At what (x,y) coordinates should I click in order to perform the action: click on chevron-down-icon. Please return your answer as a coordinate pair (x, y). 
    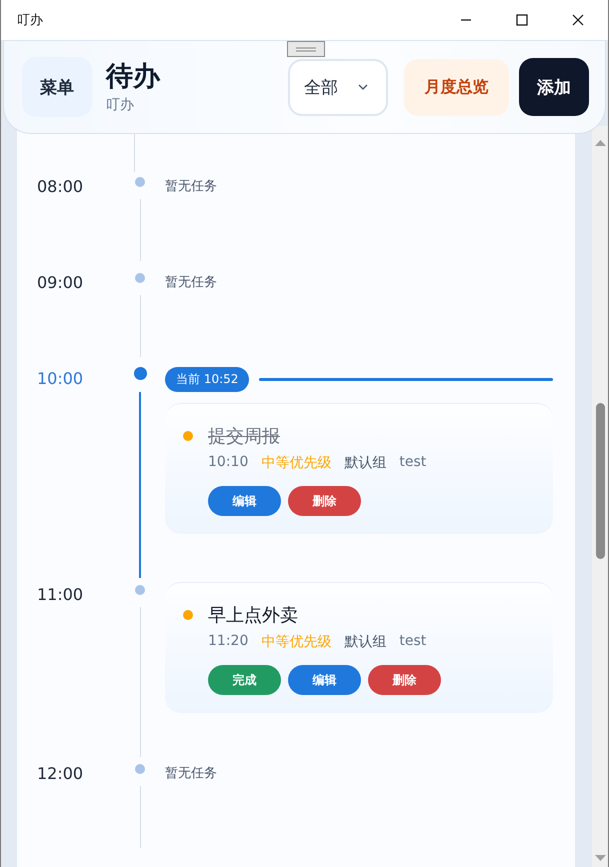
    Looking at the image, I should click on (363, 87).